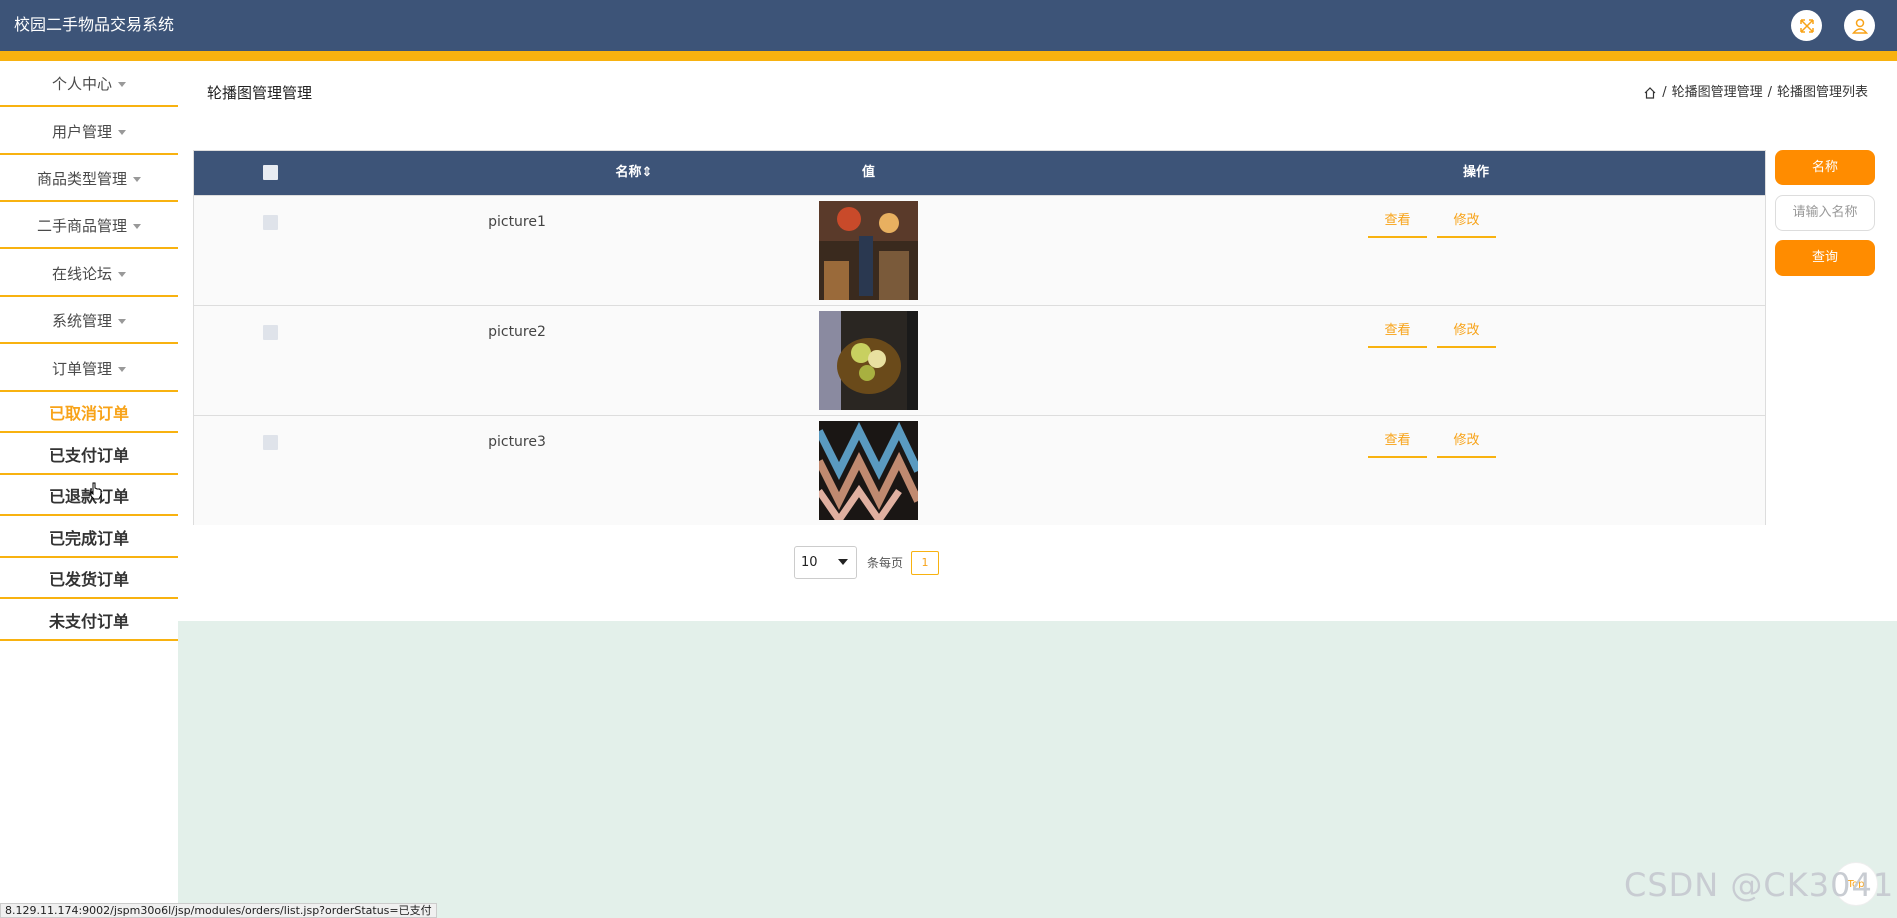 Image resolution: width=1897 pixels, height=918 pixels. Describe the element at coordinates (628, 172) in the screenshot. I see `column-header-label: 名称` at that location.